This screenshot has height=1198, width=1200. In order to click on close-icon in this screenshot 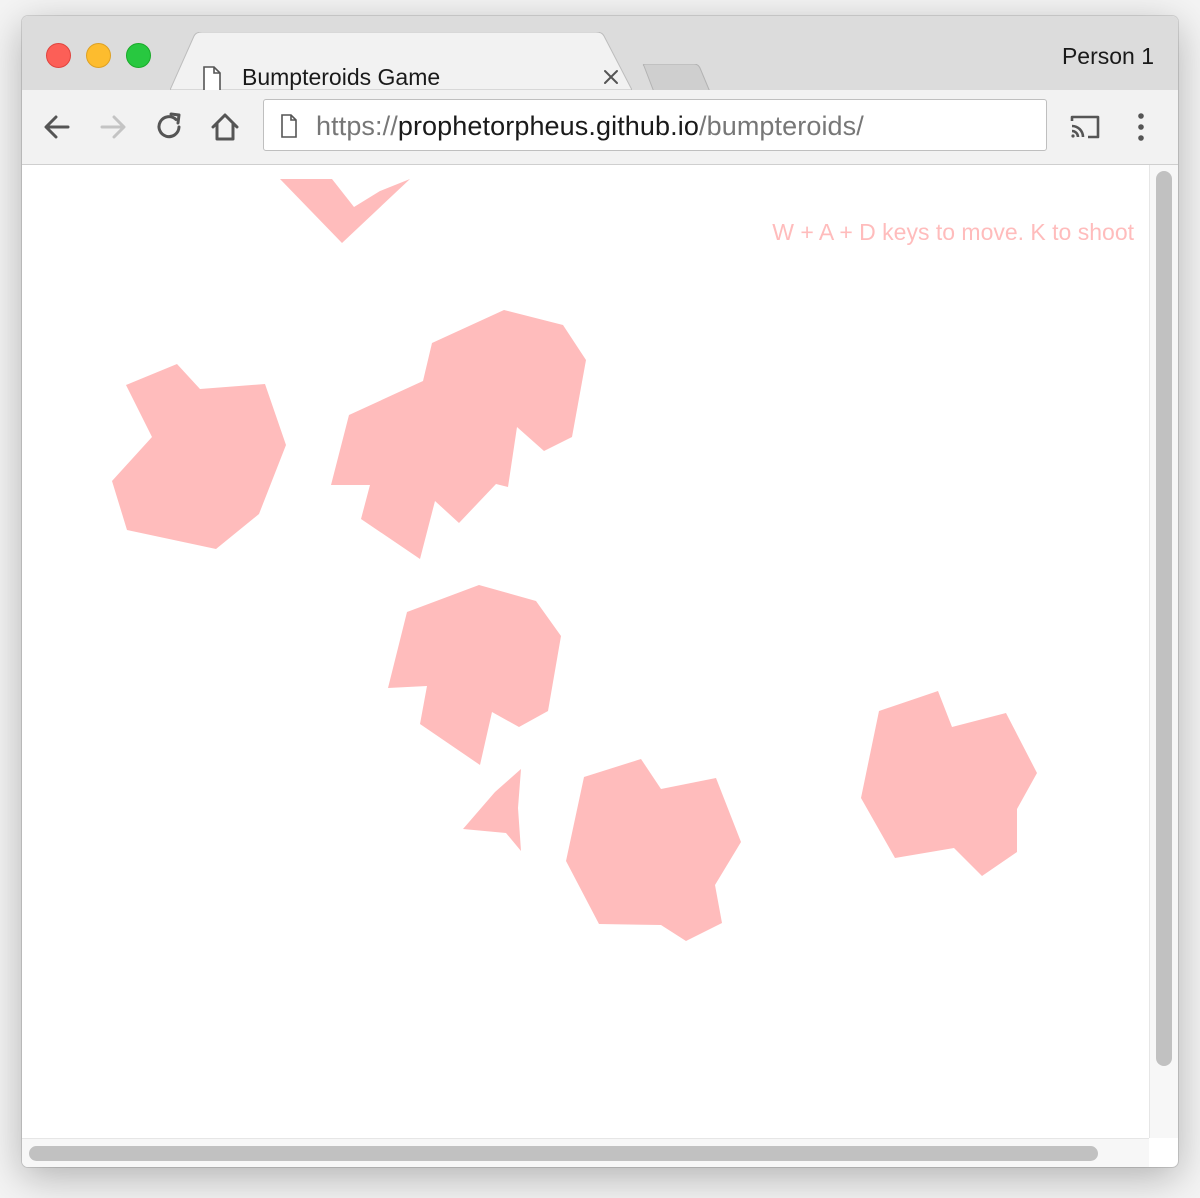, I will do `click(611, 77)`.